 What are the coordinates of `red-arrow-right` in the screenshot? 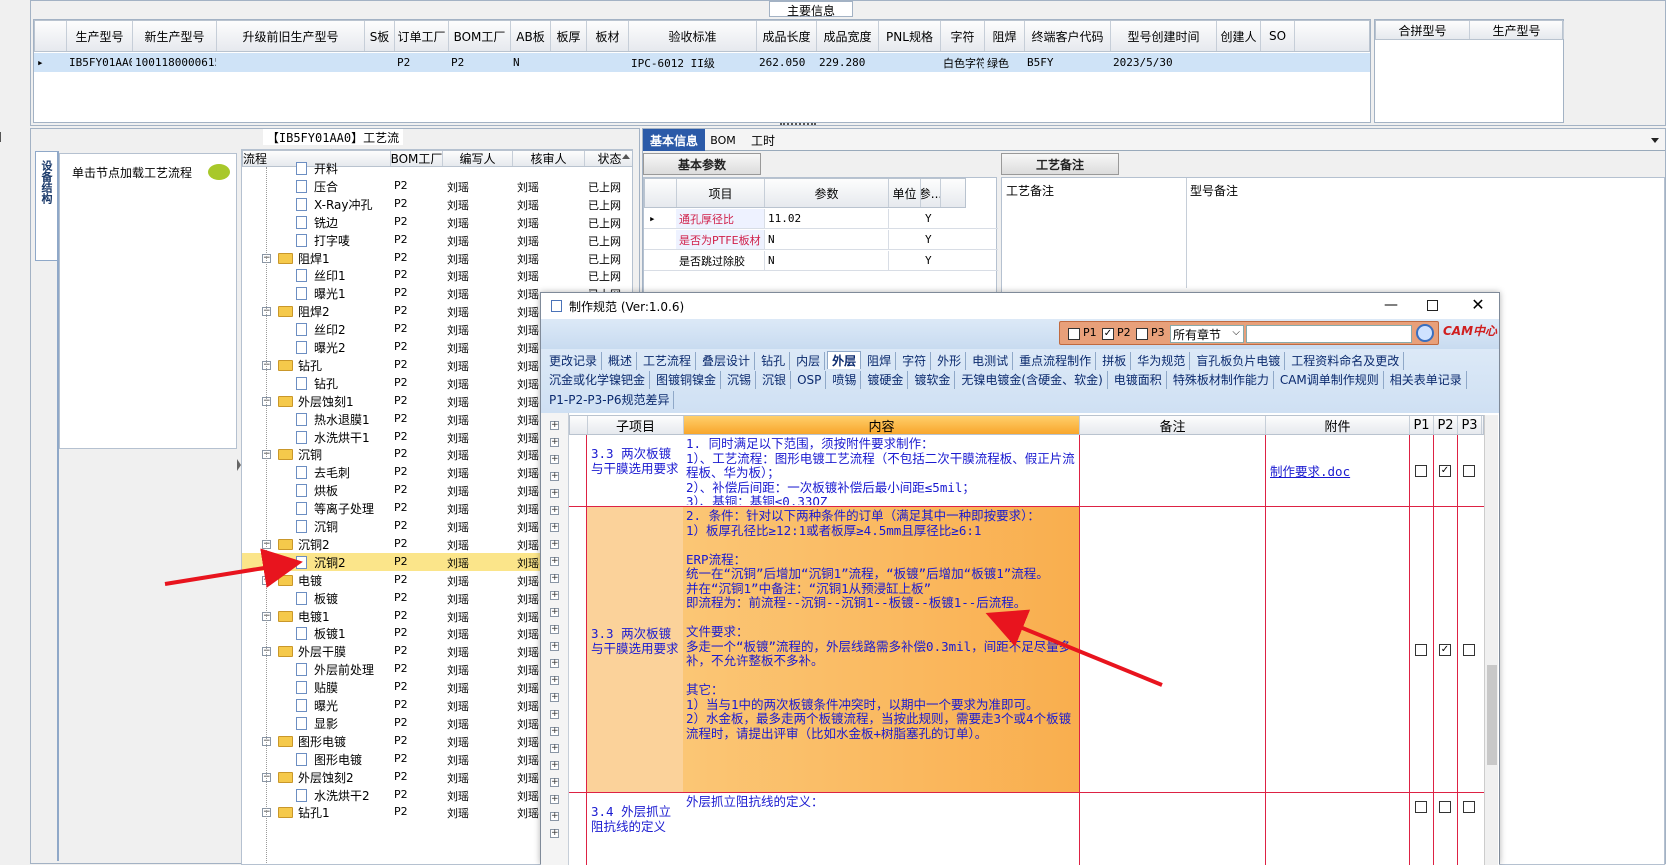 It's located at (1074, 648).